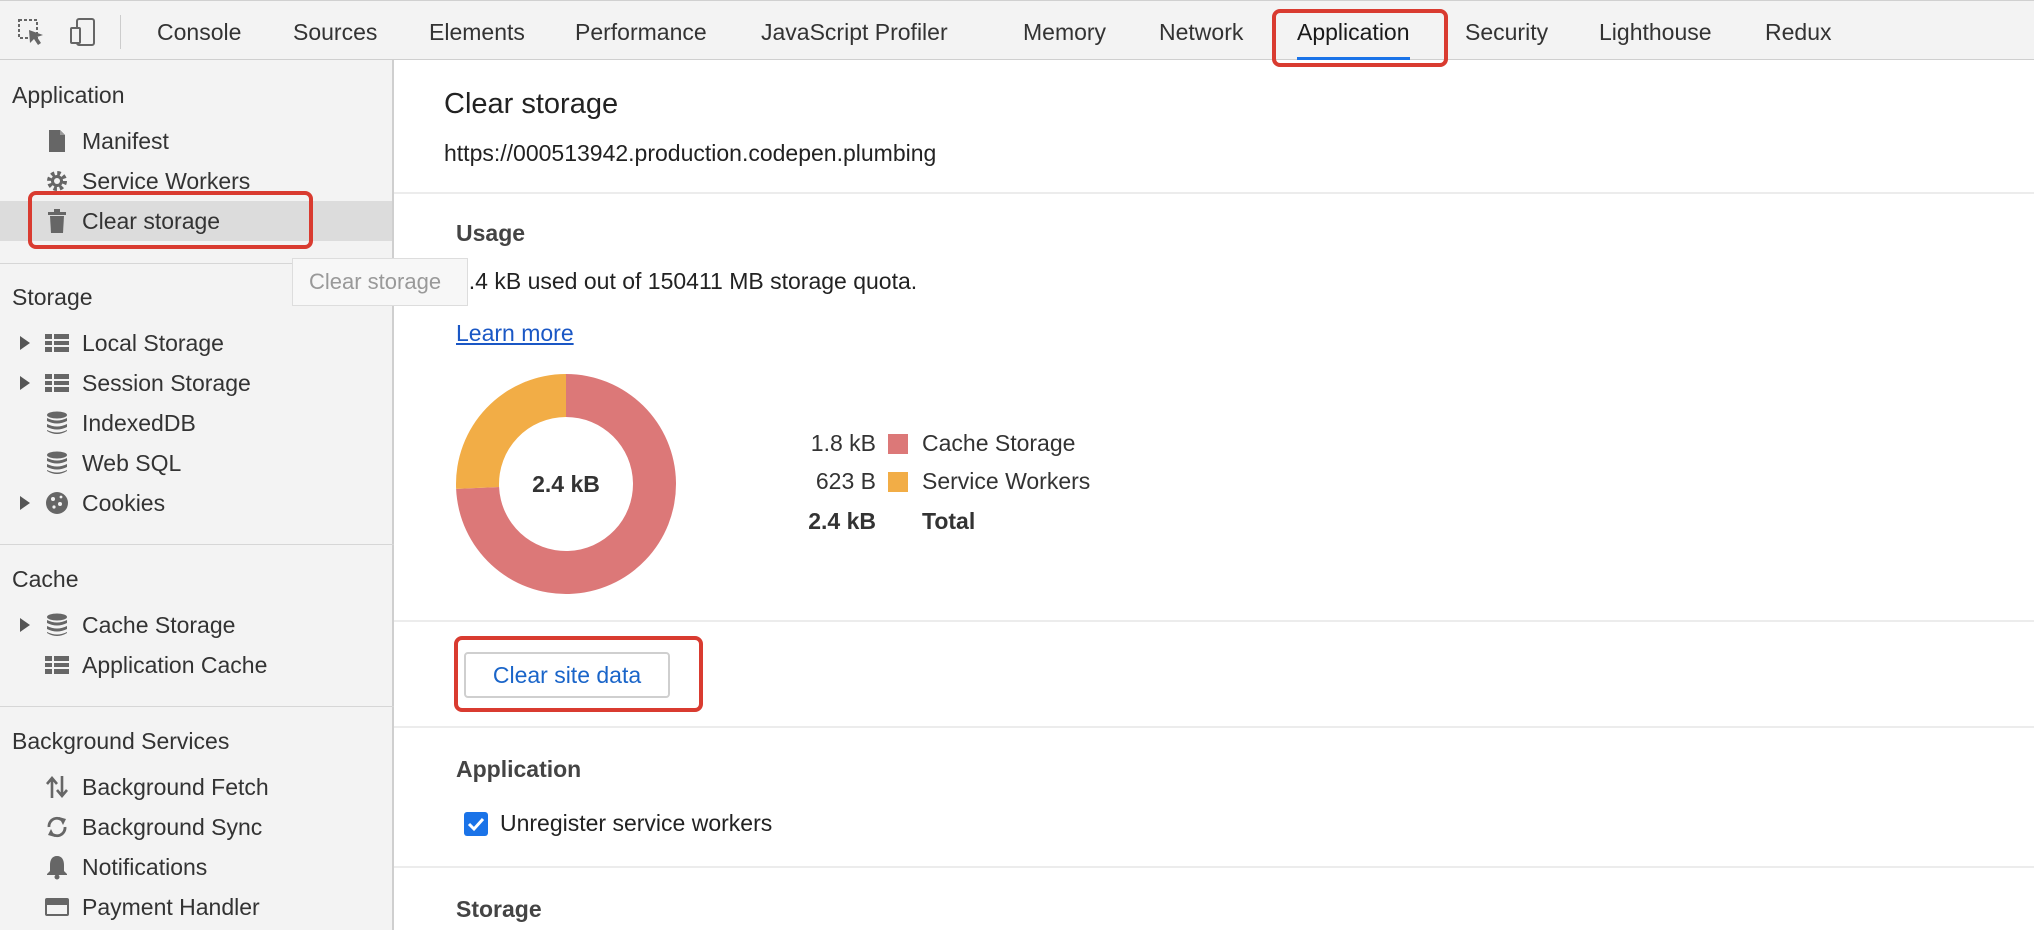 The image size is (2034, 930). What do you see at coordinates (477, 31) in the screenshot?
I see `tab-elements: Elements` at bounding box center [477, 31].